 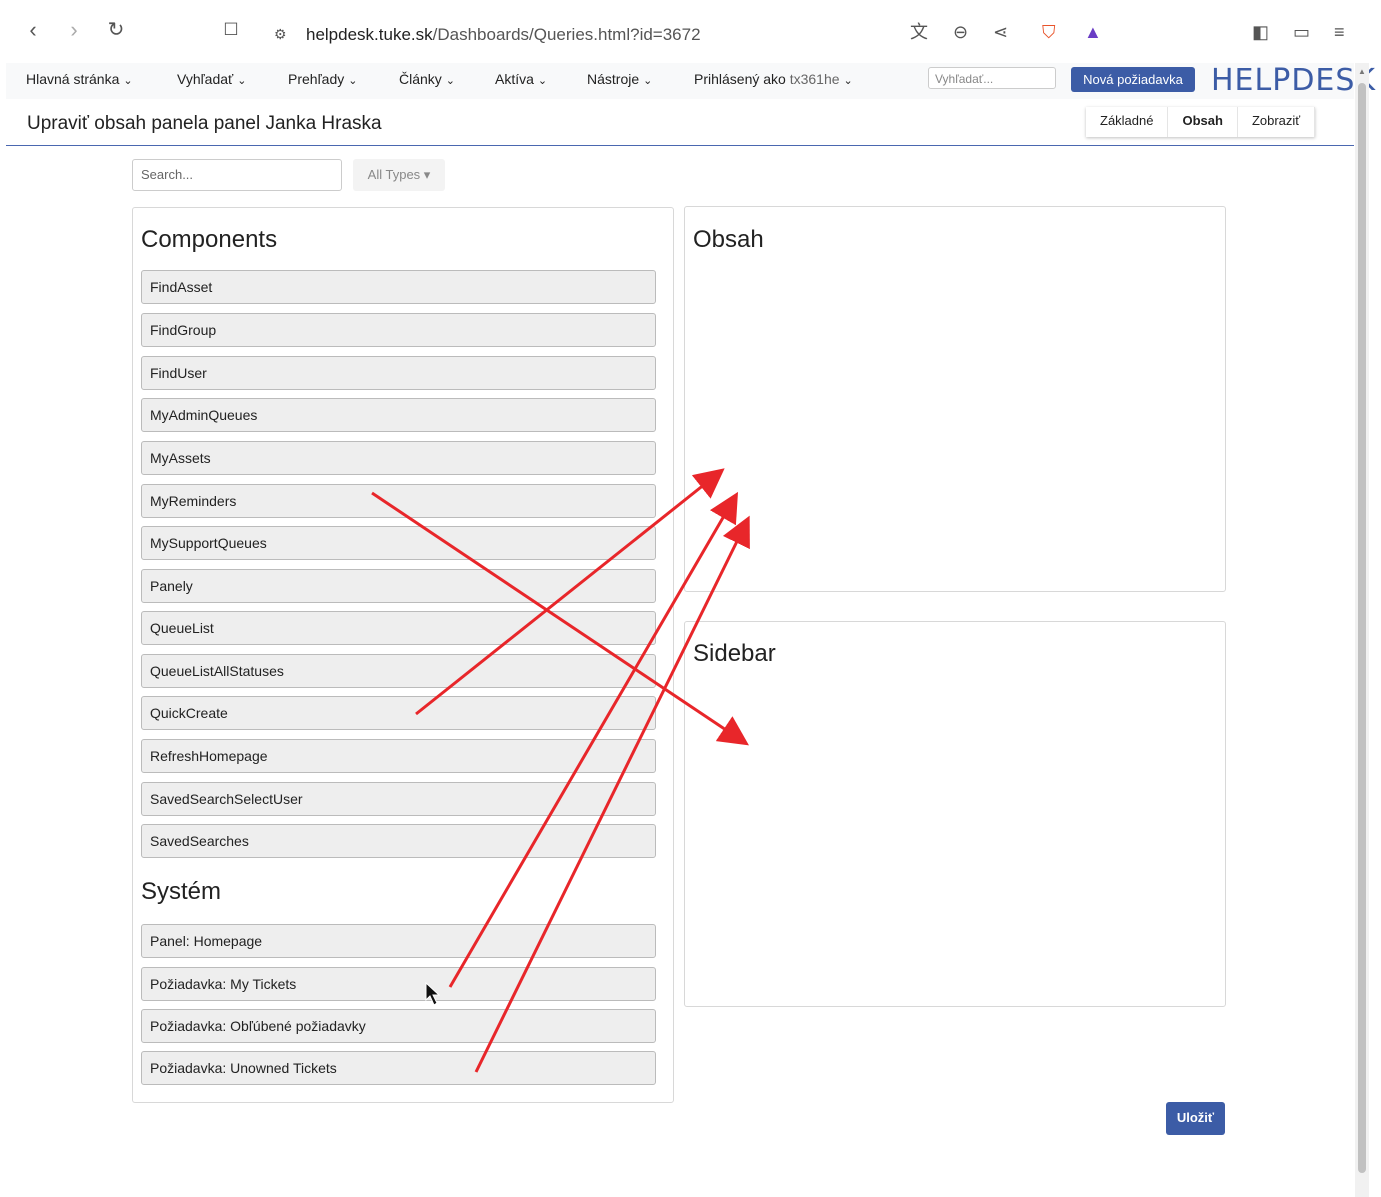 I want to click on back-icon: ‹, so click(x=33, y=30).